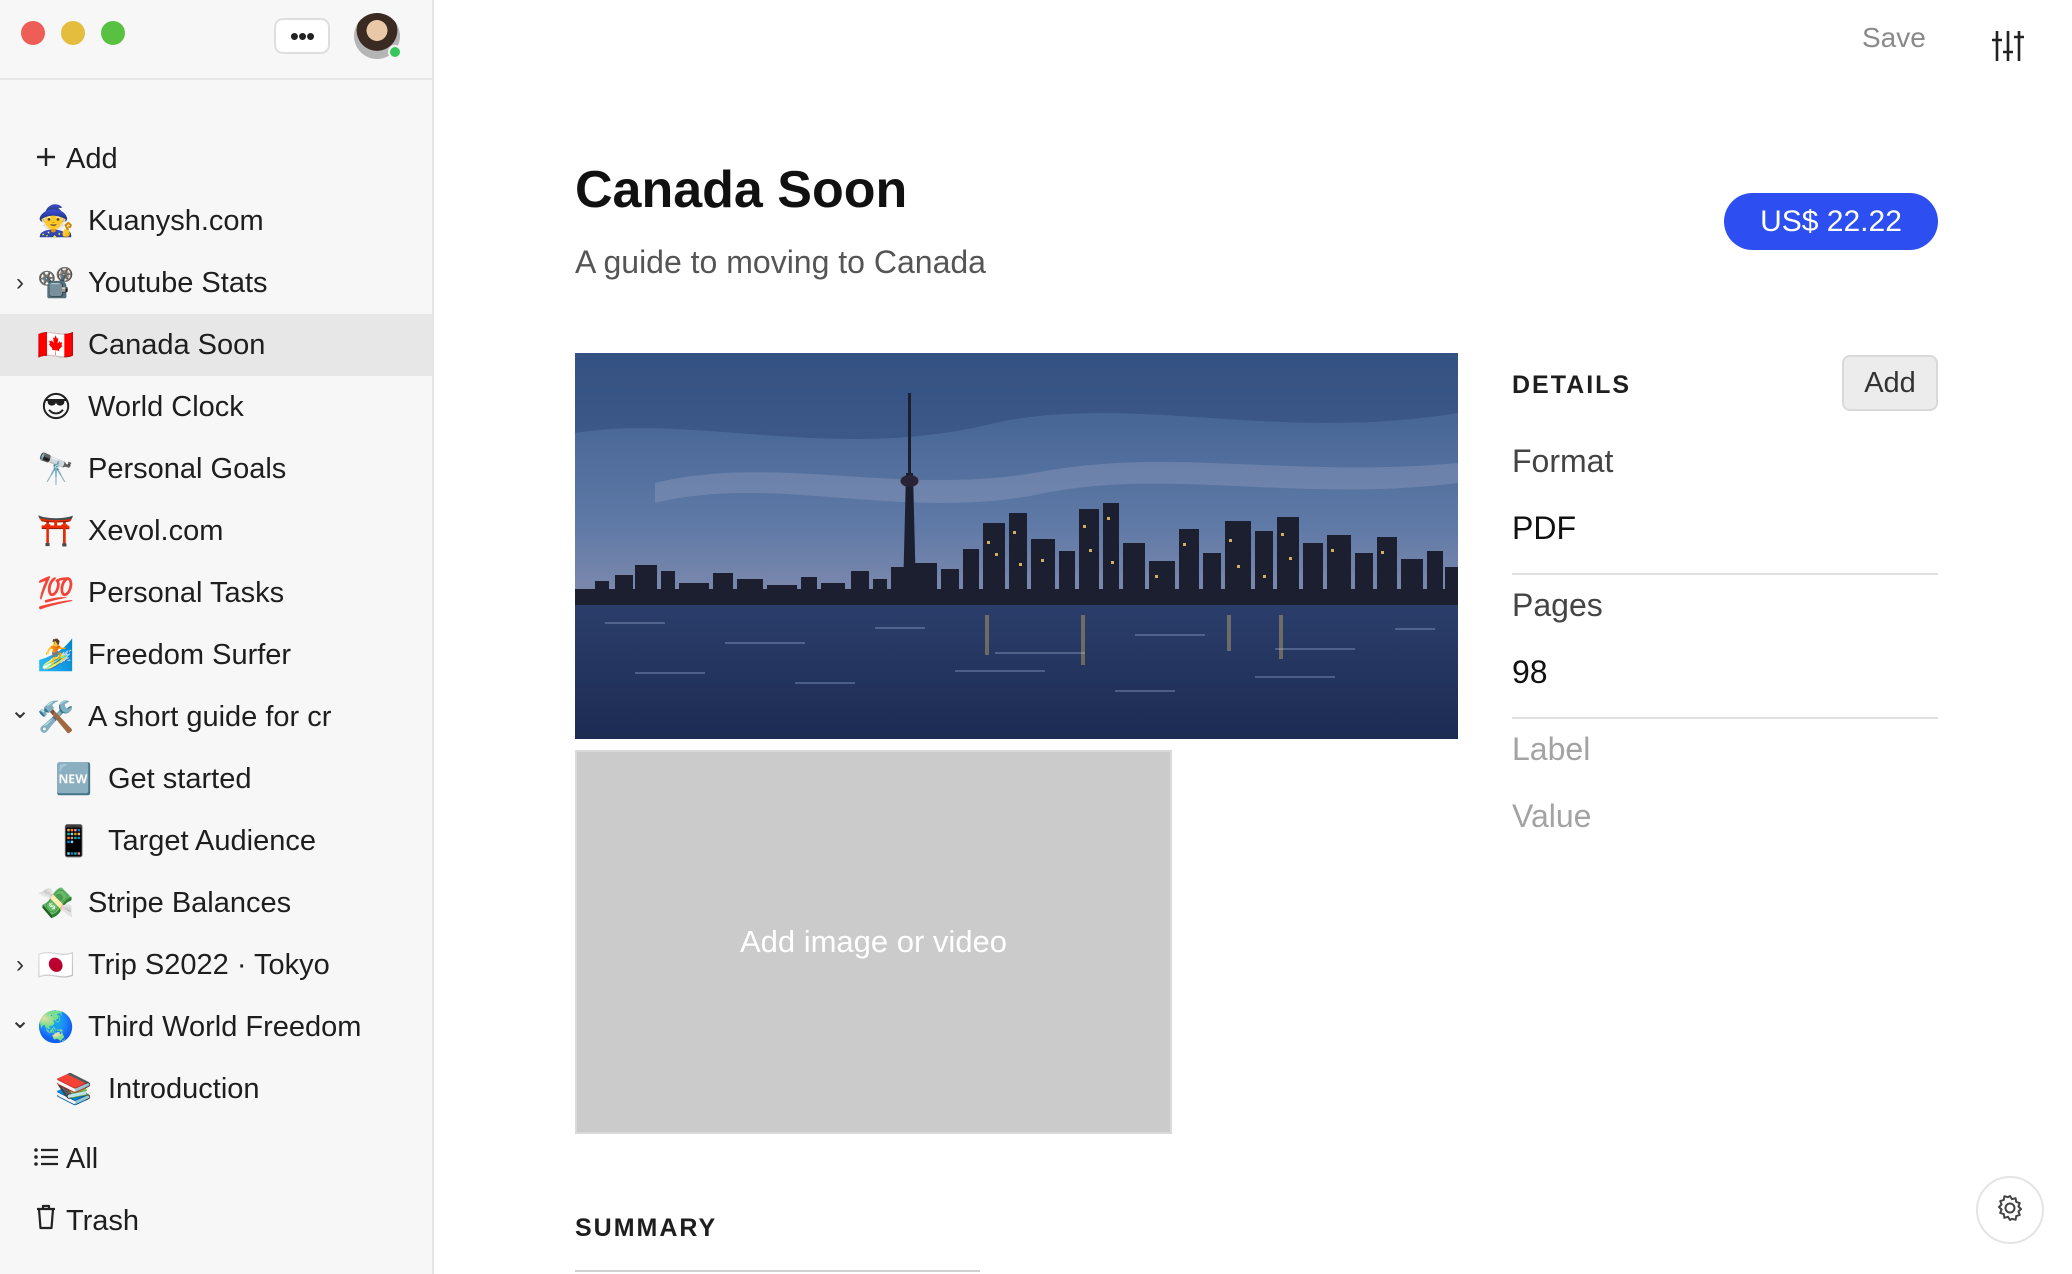  Describe the element at coordinates (186, 592) in the screenshot. I see `sidebar-item-label: Personal Tasks` at that location.